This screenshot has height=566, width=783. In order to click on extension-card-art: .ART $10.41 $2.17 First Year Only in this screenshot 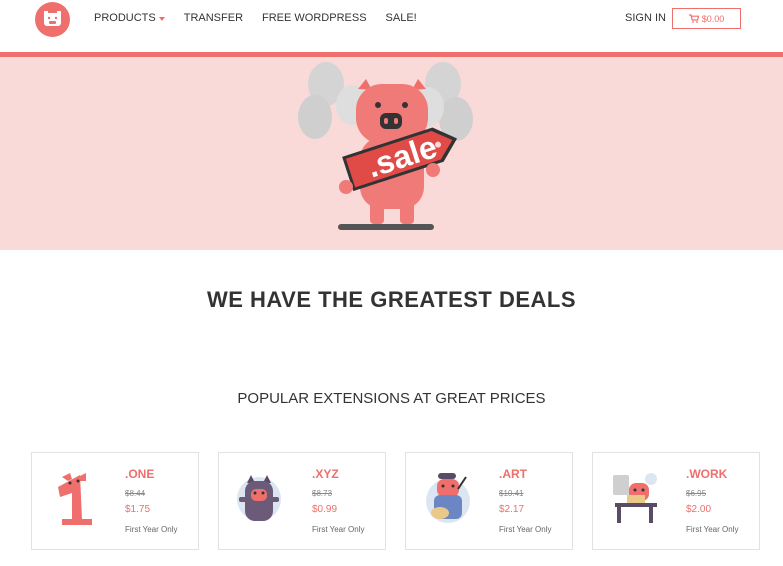, I will do `click(489, 501)`.